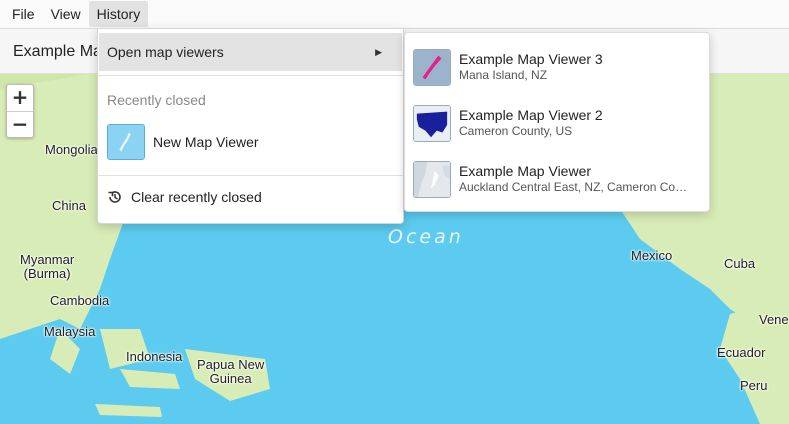 The image size is (789, 424). What do you see at coordinates (516, 131) in the screenshot?
I see `viewer-location: Cameron County, US` at bounding box center [516, 131].